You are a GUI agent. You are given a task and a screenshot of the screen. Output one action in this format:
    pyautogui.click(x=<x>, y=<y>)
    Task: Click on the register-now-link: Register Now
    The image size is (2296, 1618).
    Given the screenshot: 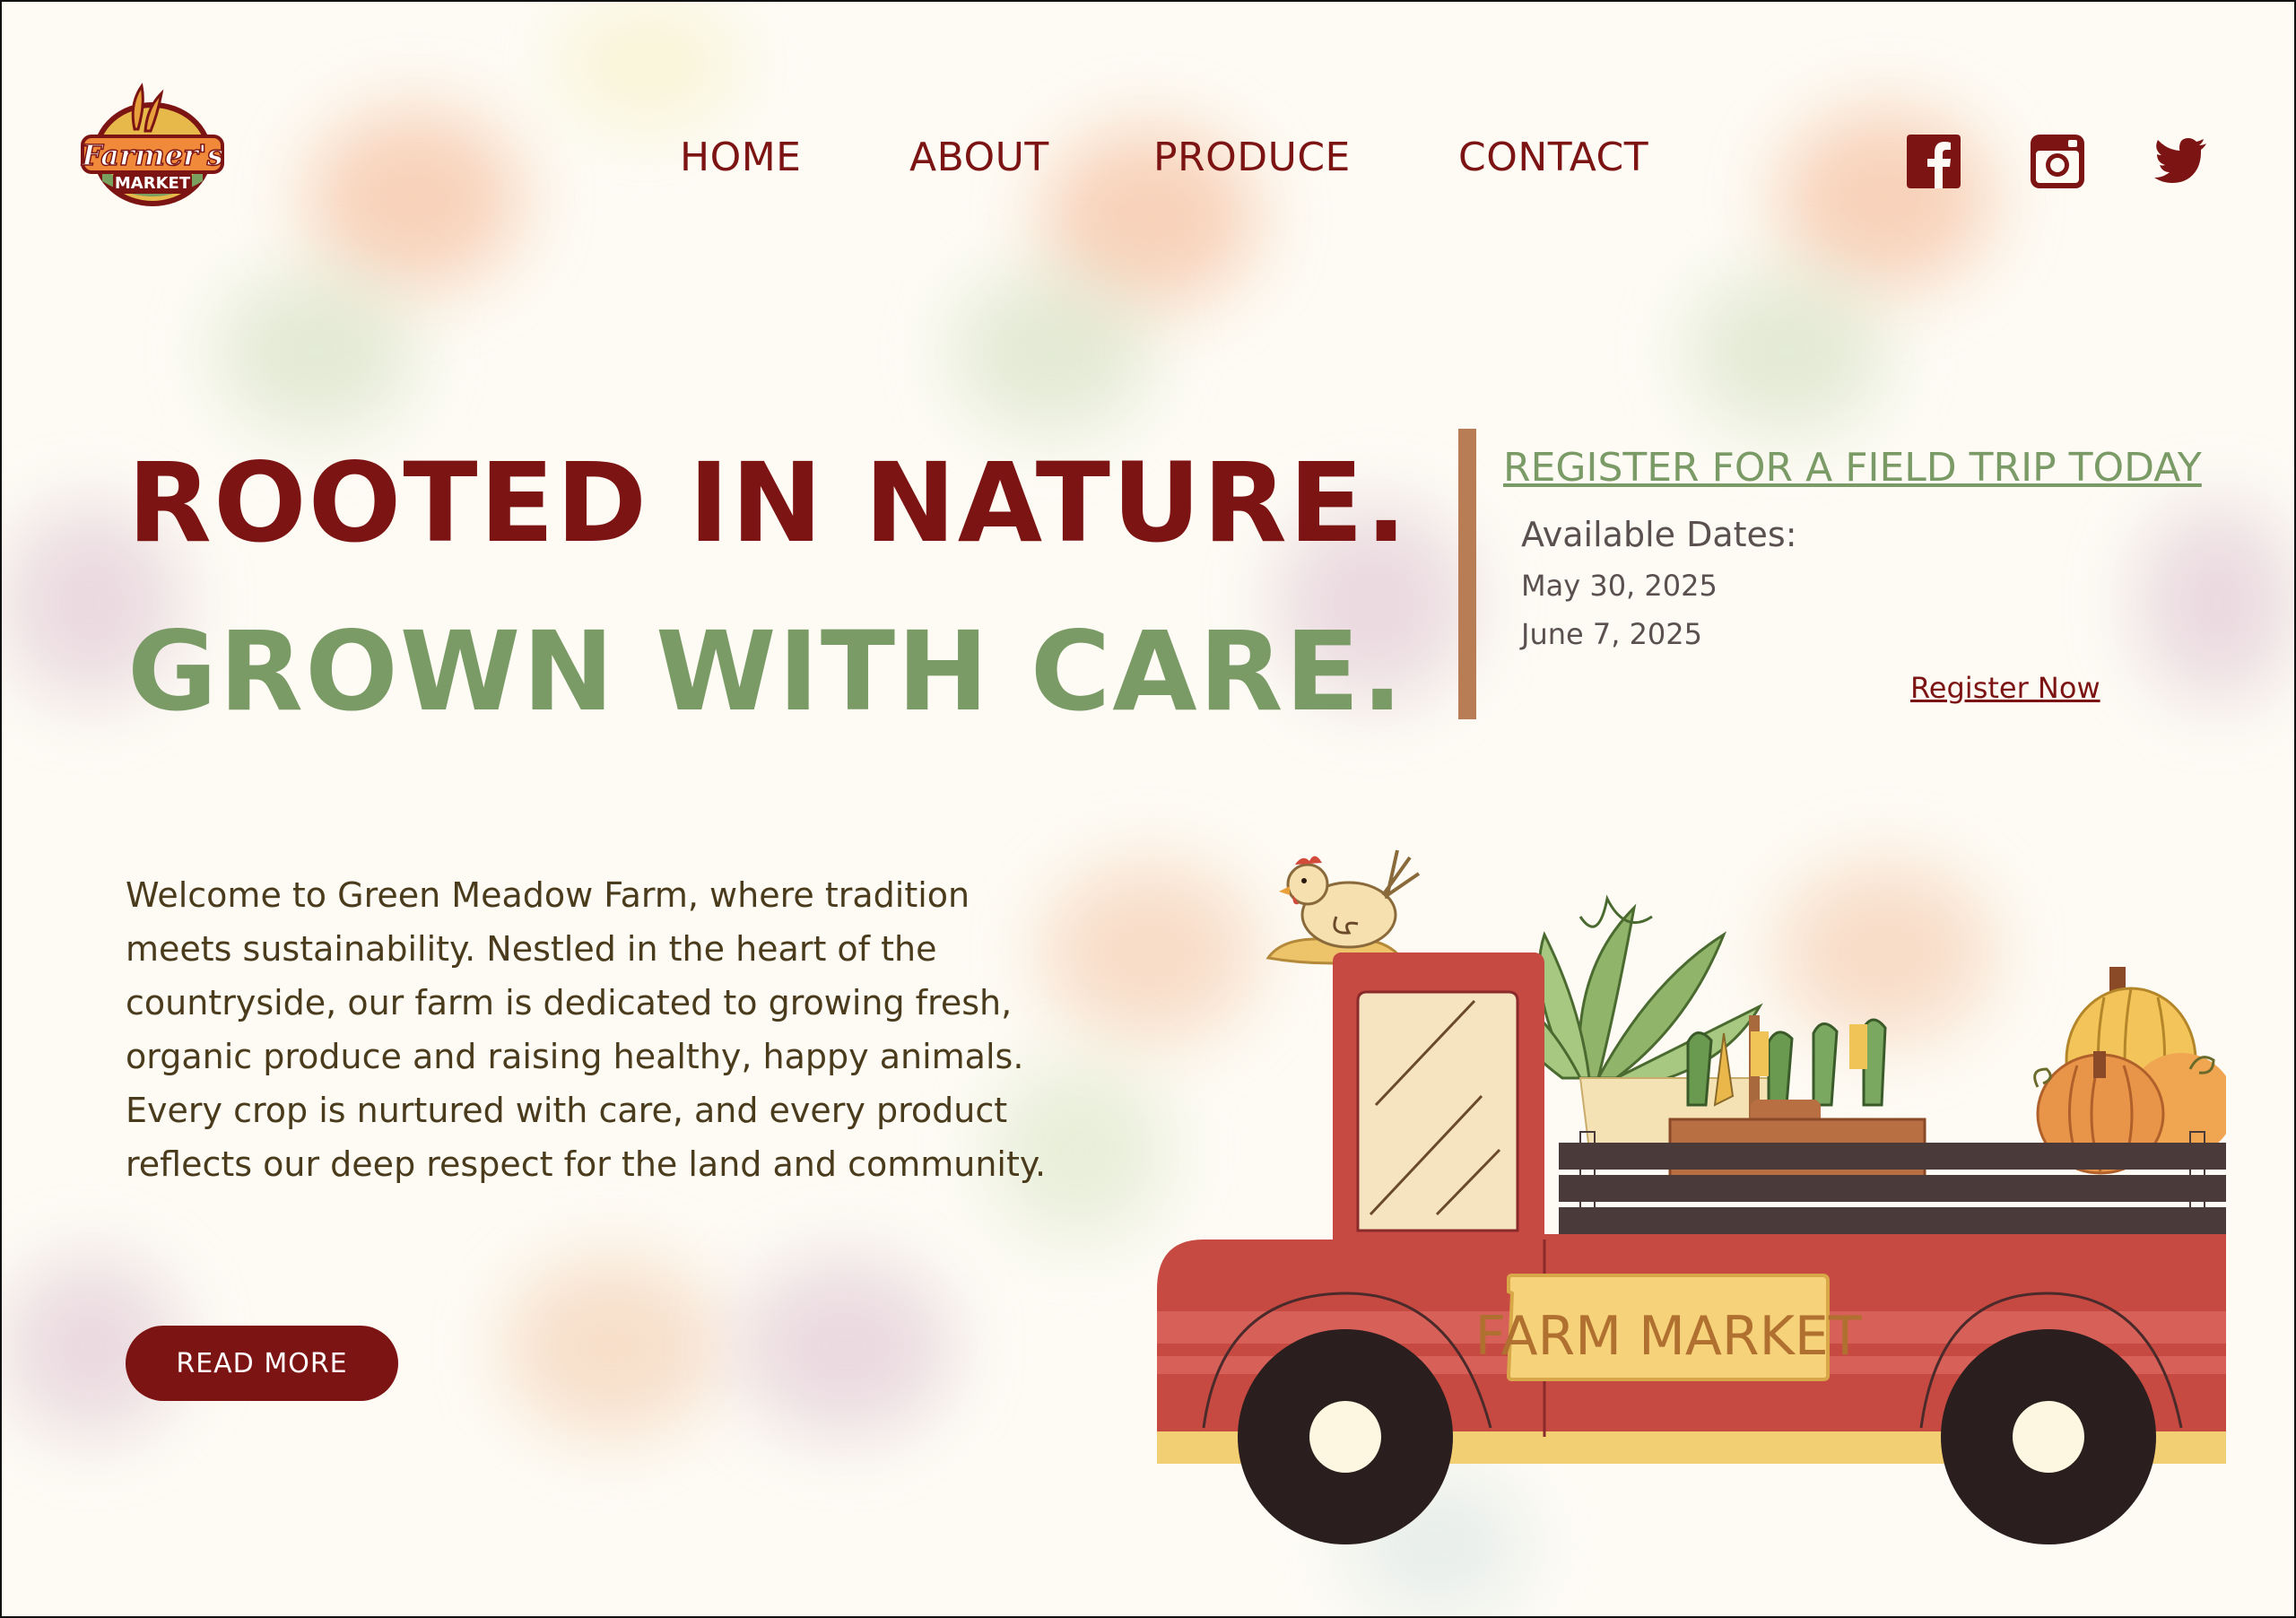 What is the action you would take?
    pyautogui.click(x=2005, y=688)
    